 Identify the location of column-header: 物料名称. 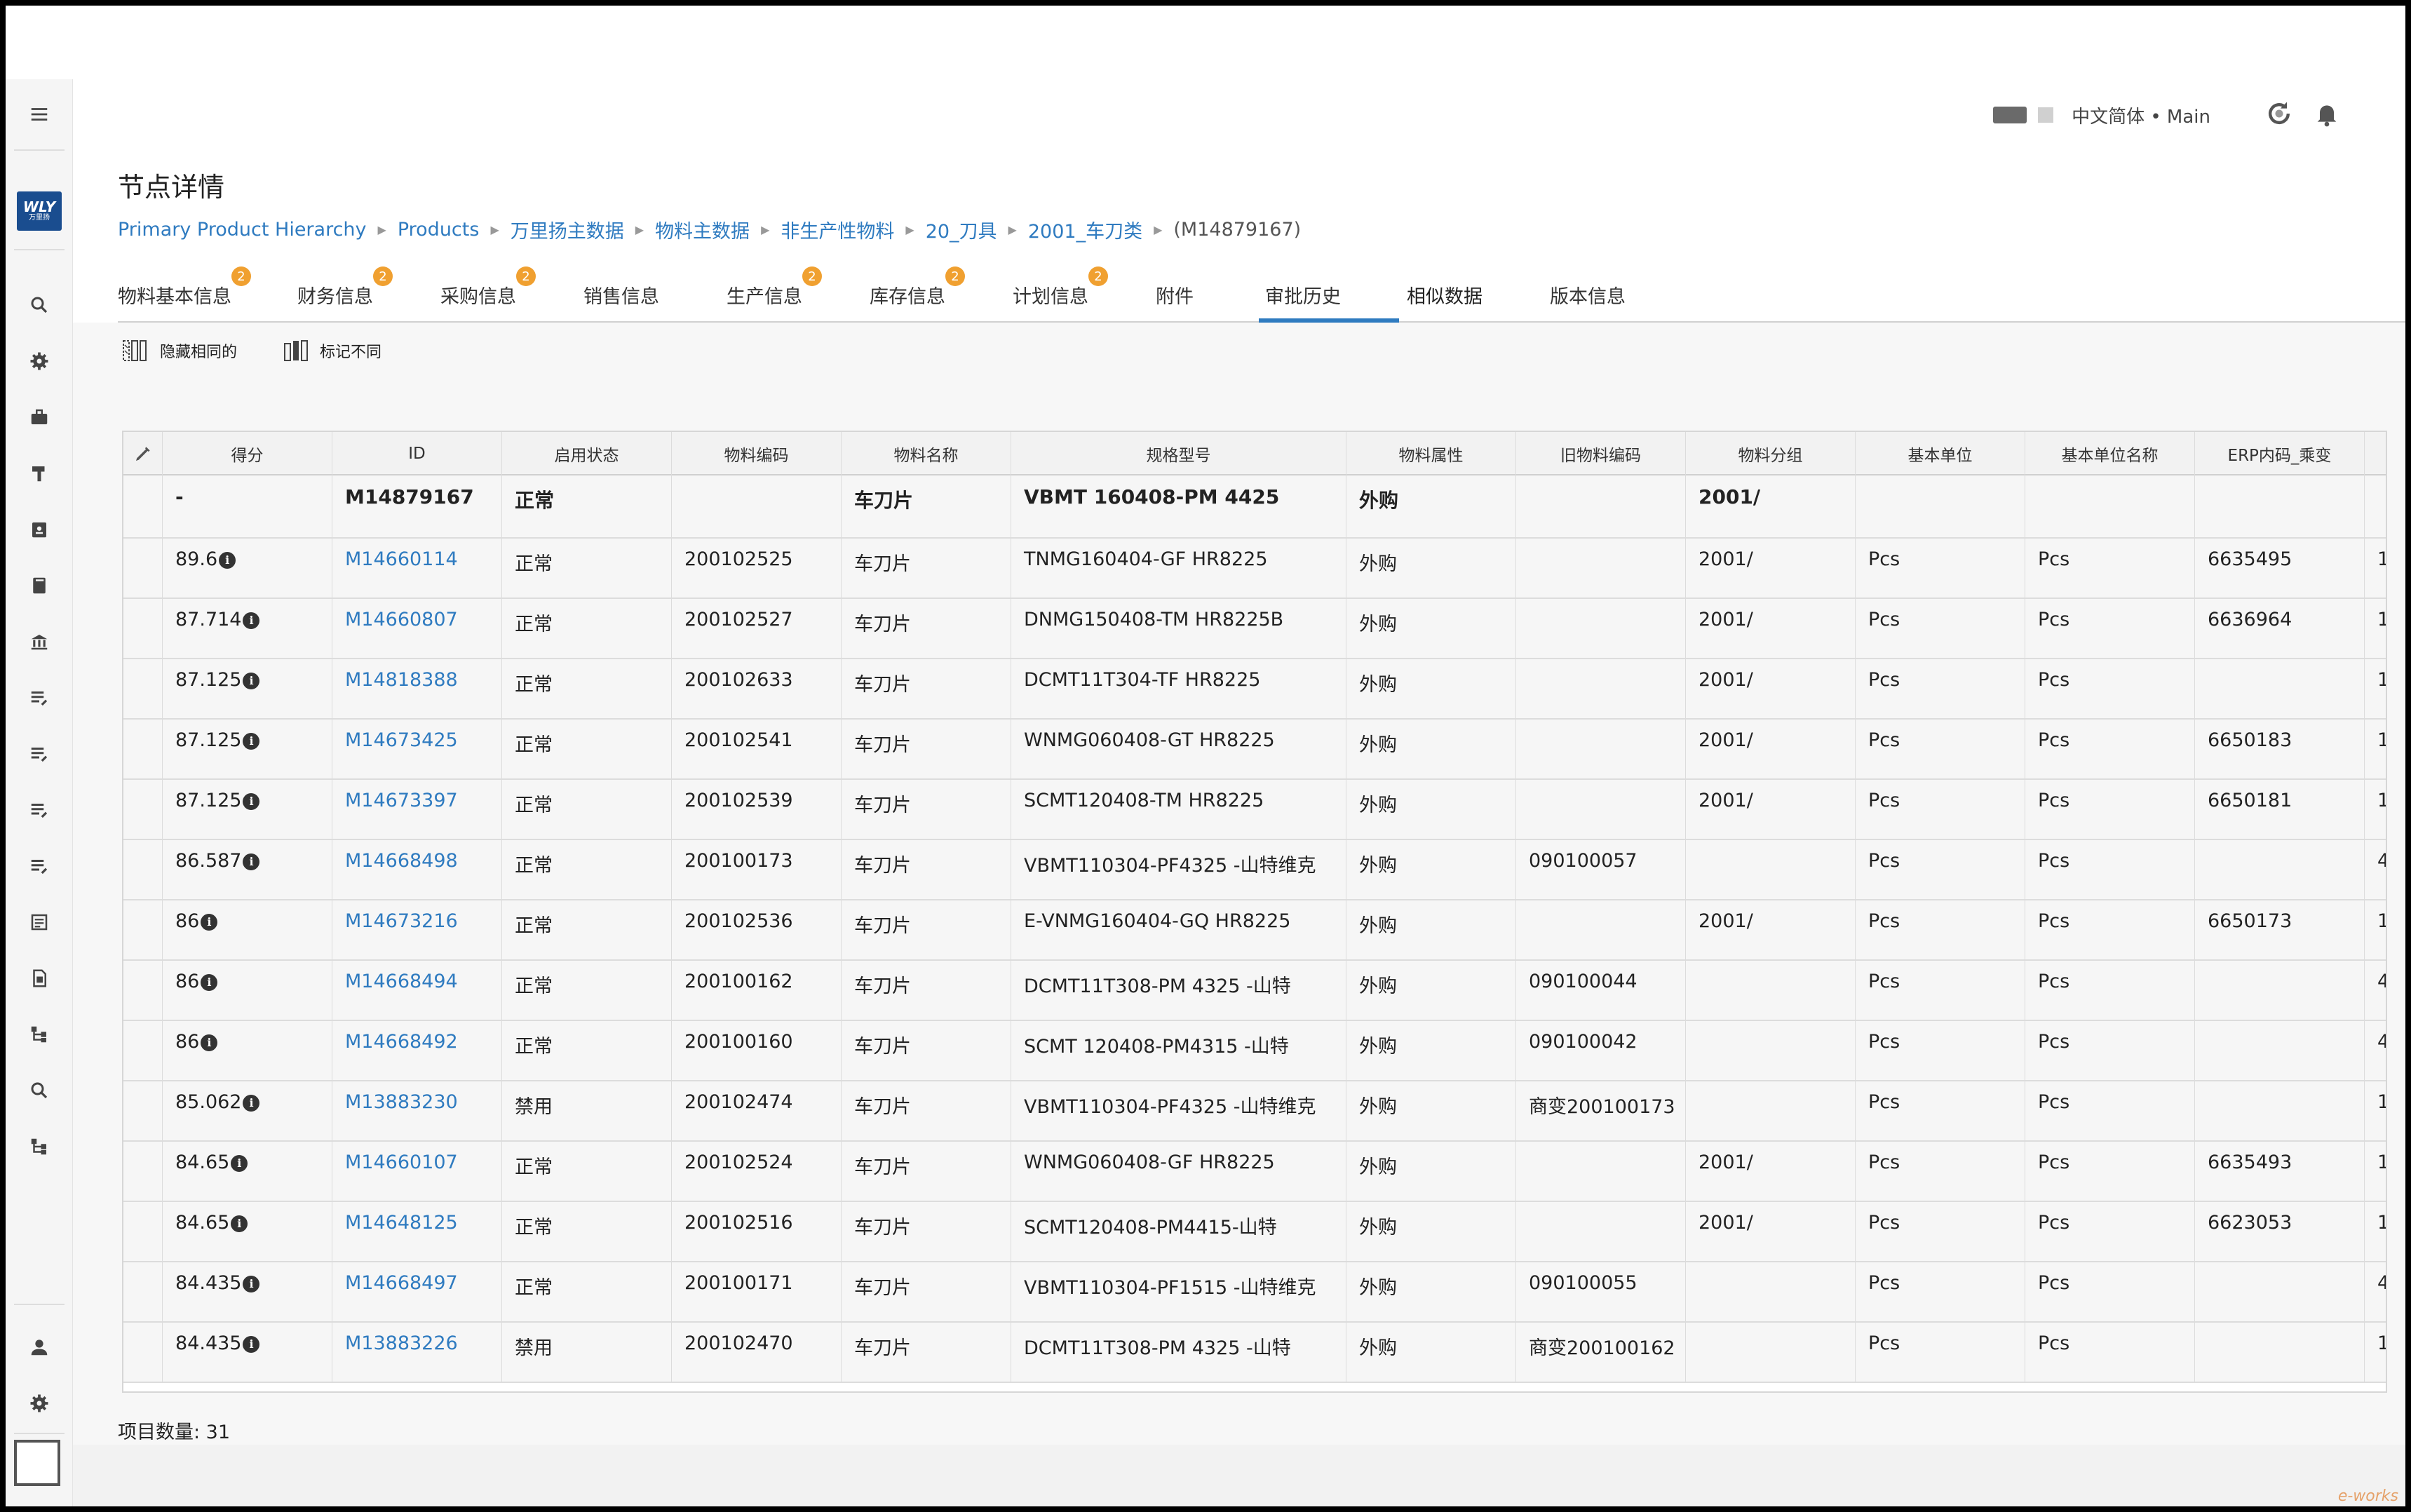
(926, 453).